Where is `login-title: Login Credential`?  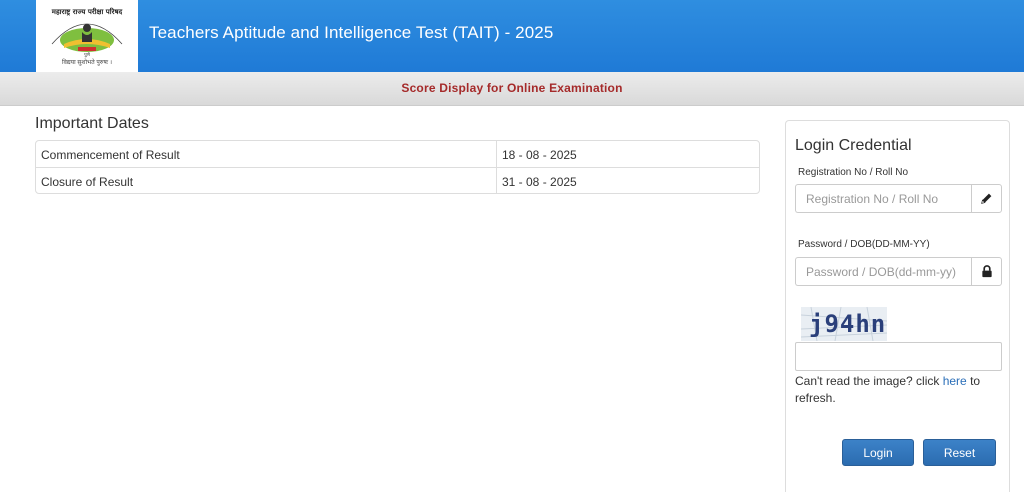 login-title: Login Credential is located at coordinates (853, 145).